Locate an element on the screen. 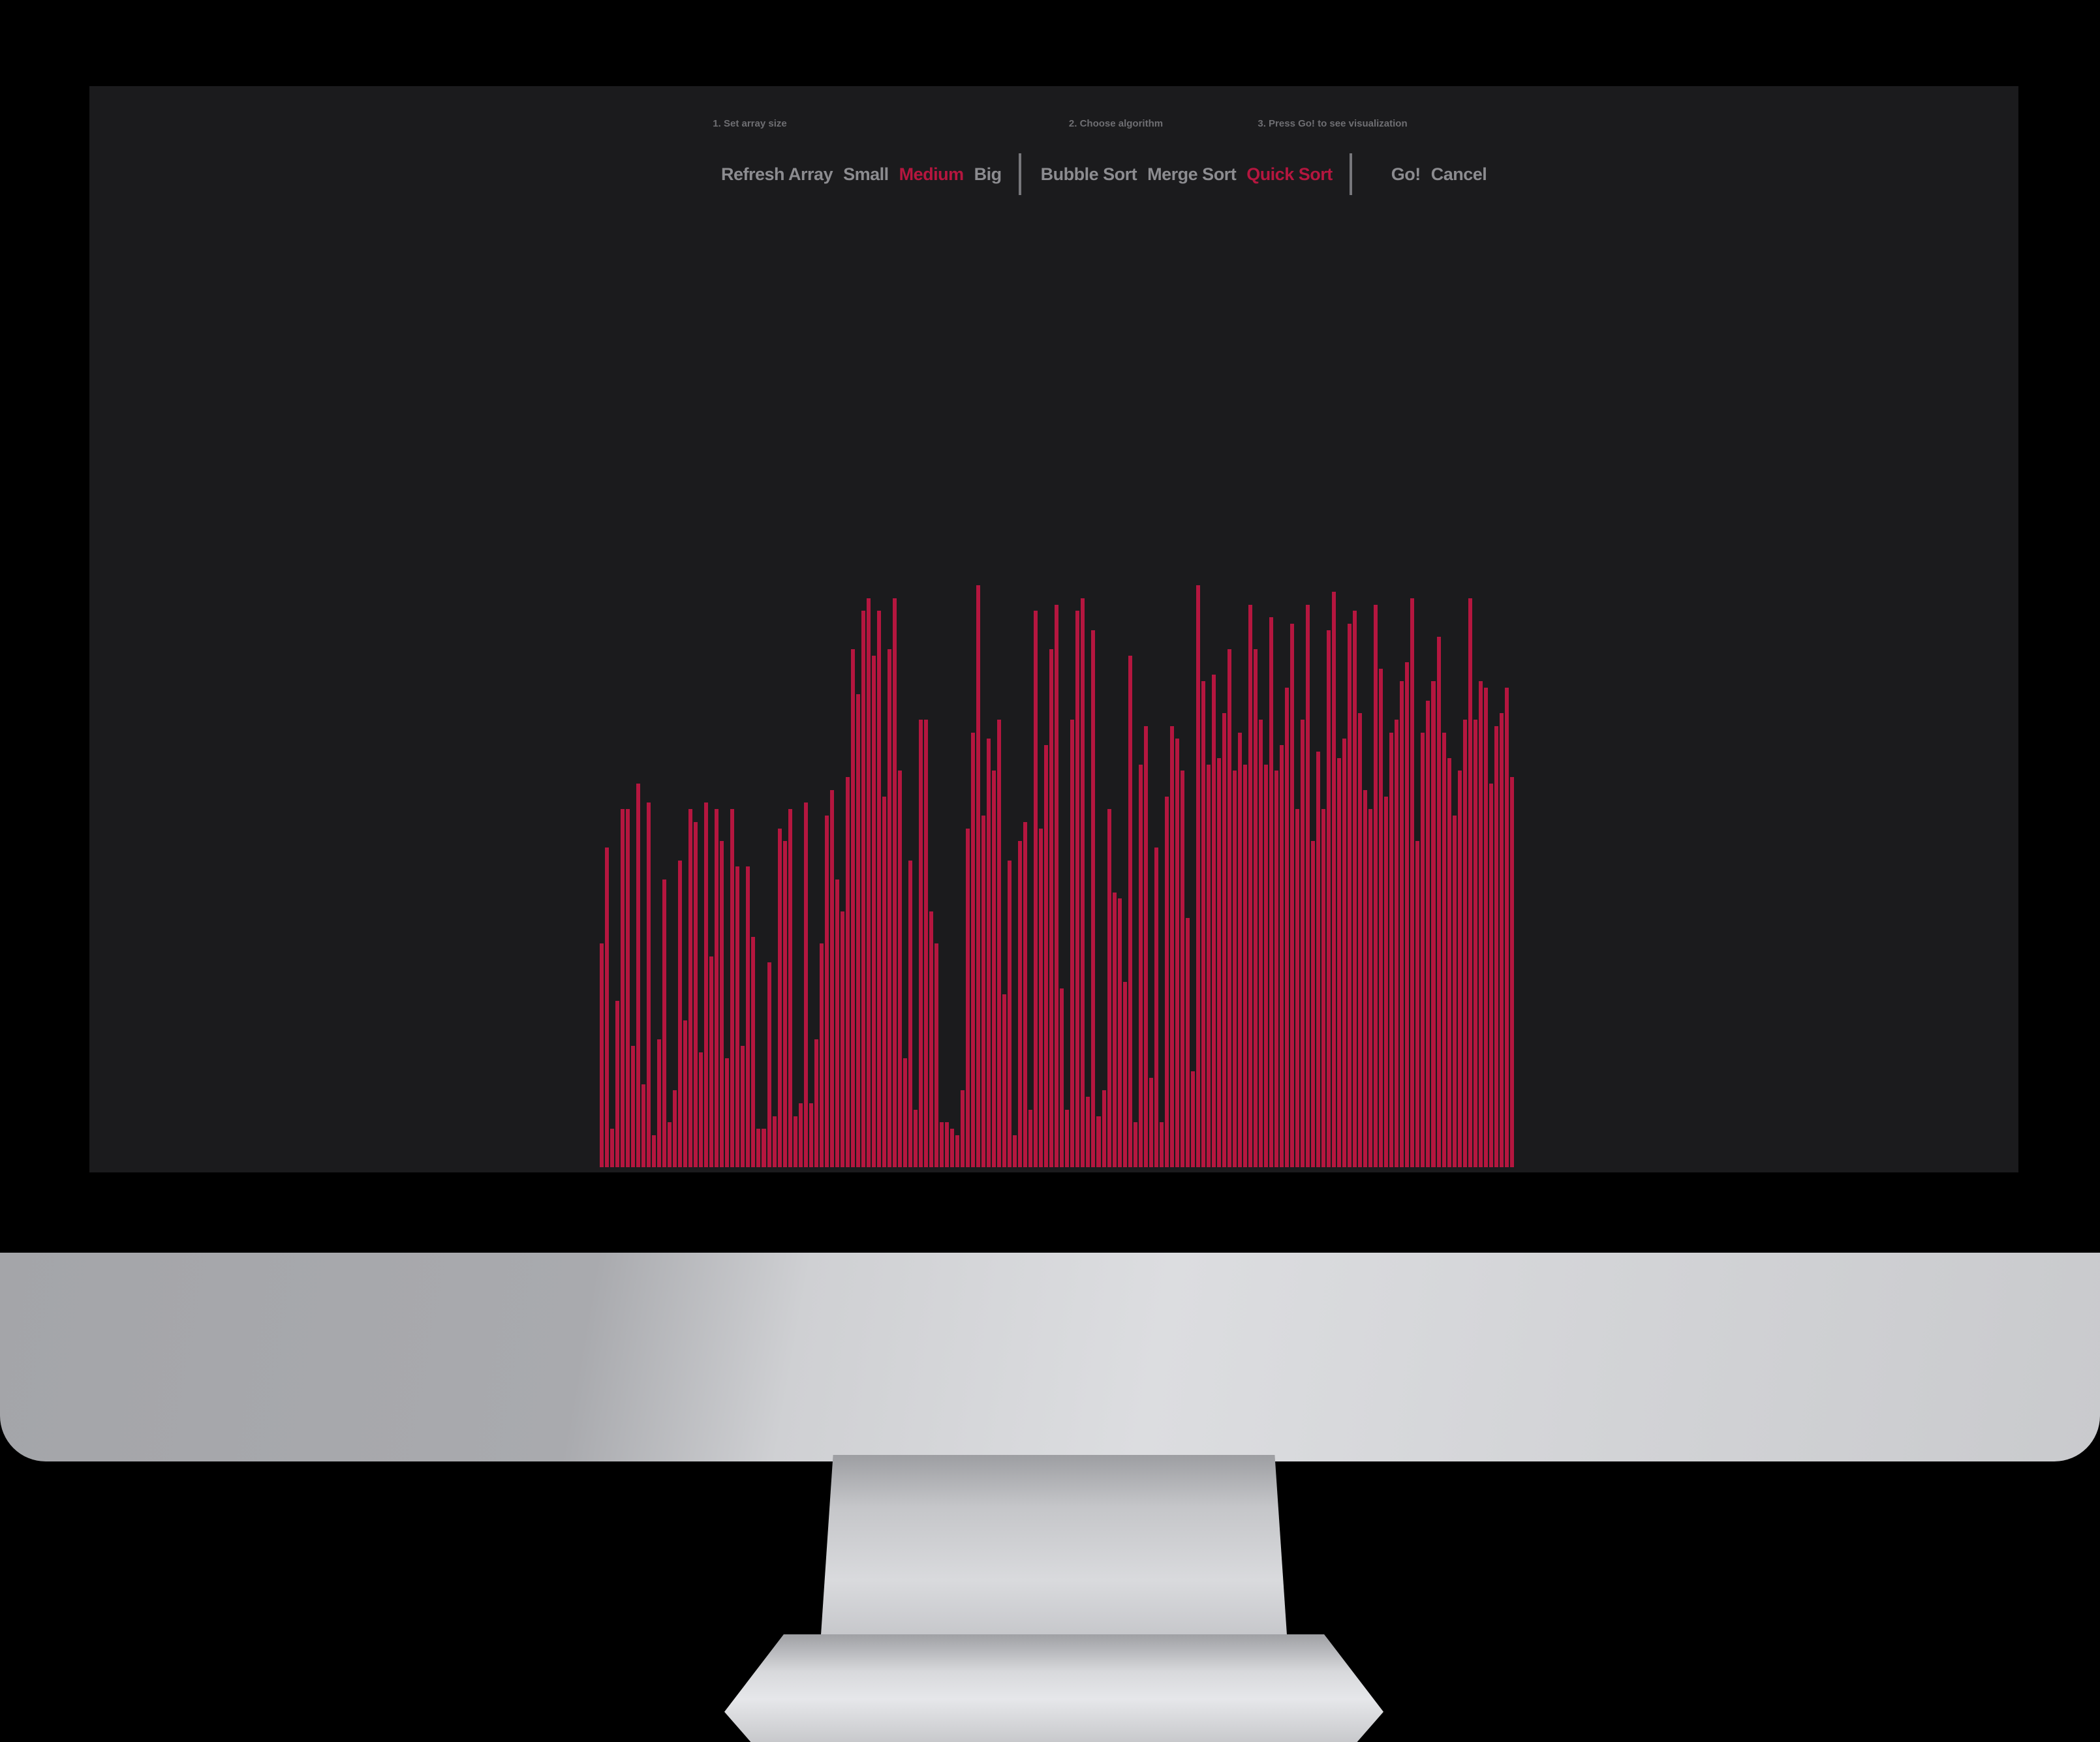  cancel-button: Cancel is located at coordinates (1459, 174).